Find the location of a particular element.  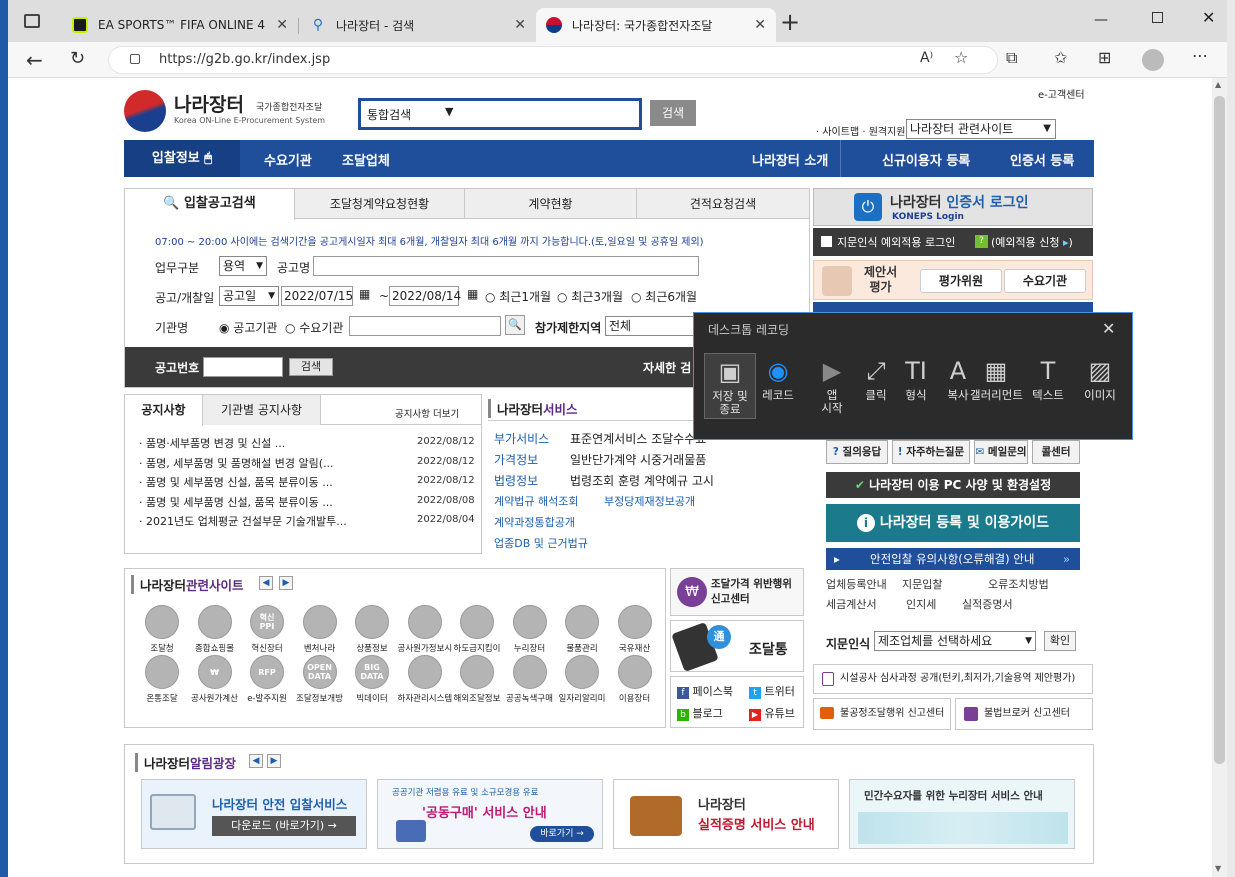

site-link: 누리장터 is located at coordinates (530, 648).